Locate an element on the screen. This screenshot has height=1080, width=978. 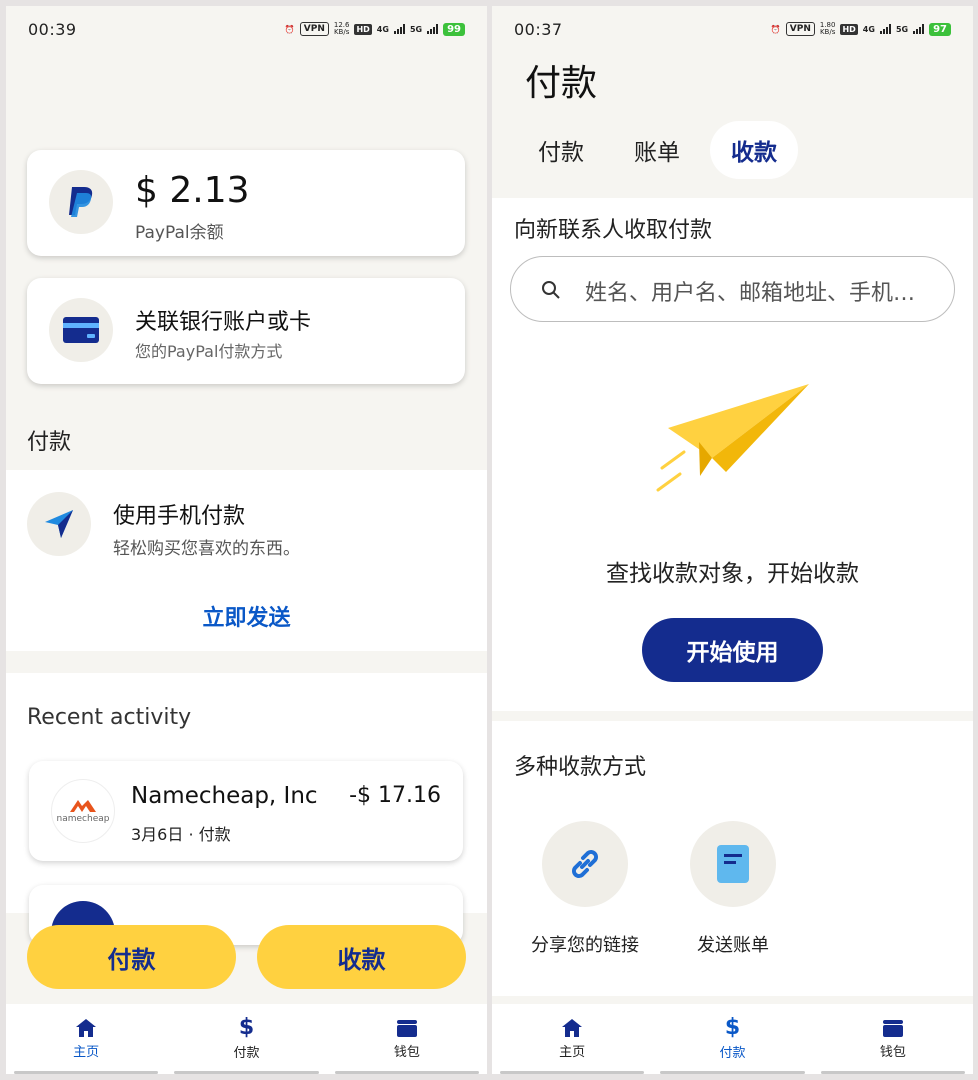
activity-amount: -$ 17.16 is located at coordinates (395, 795).